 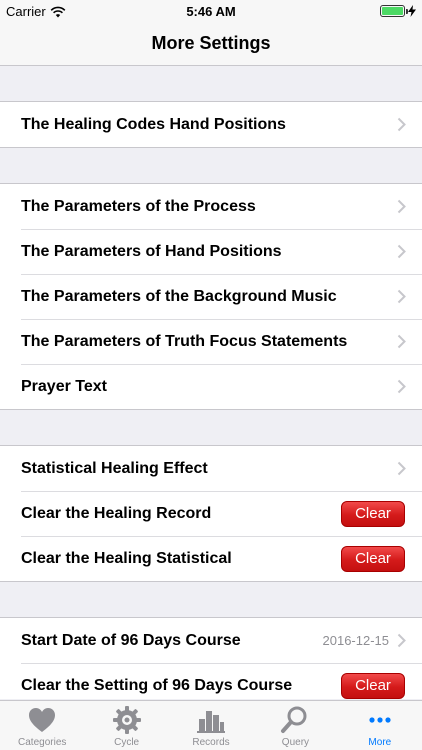 I want to click on clear-96-days-setting-button: Clear, so click(x=373, y=685).